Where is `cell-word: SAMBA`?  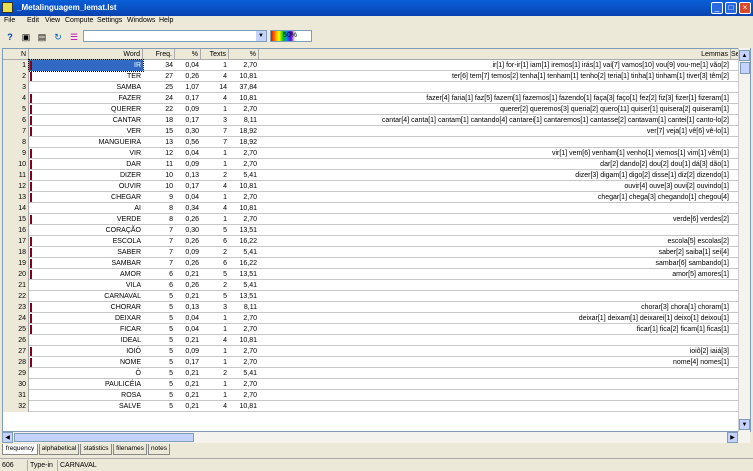
cell-word: SAMBA is located at coordinates (86, 87).